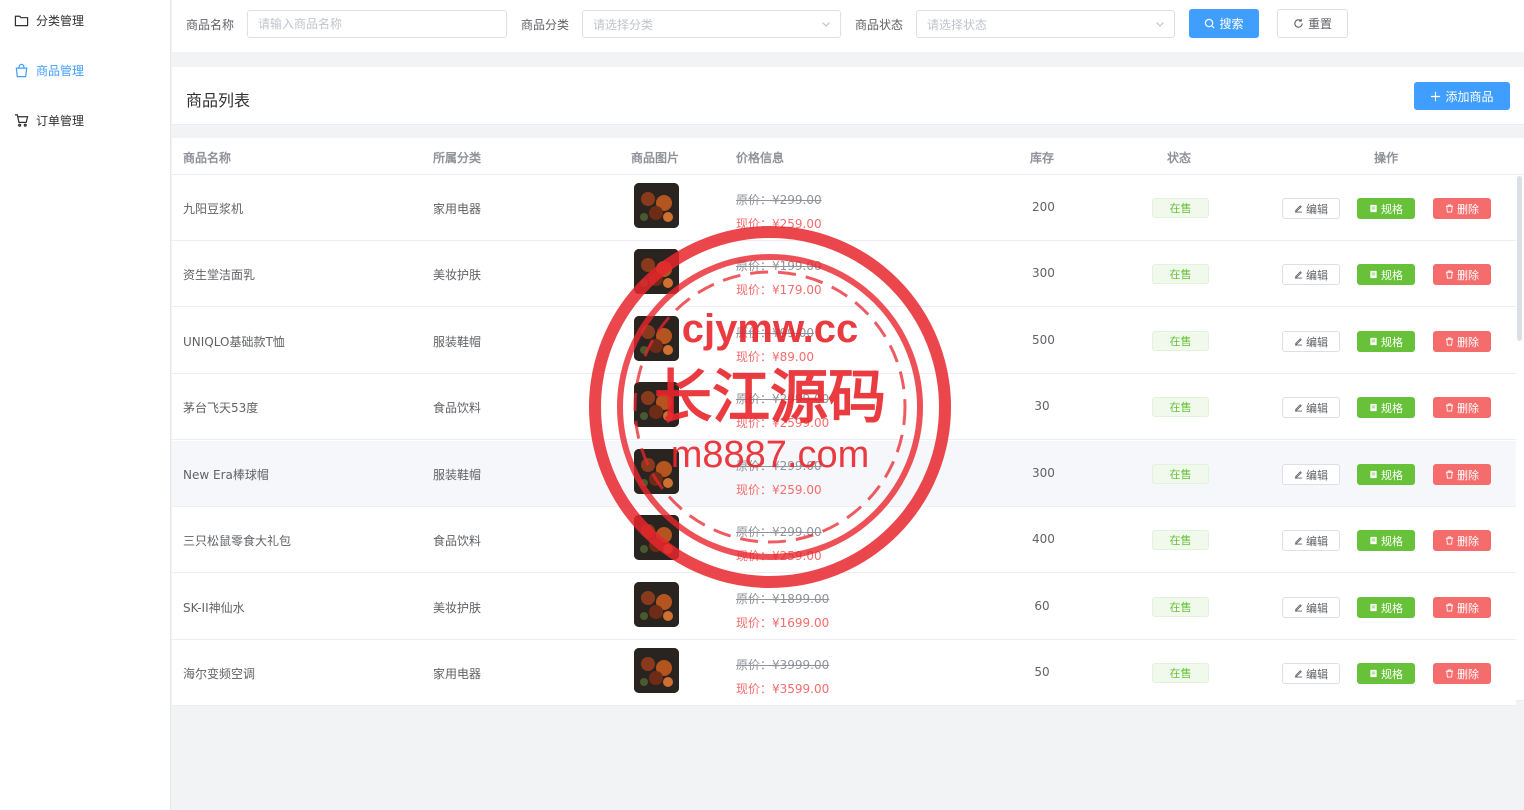  I want to click on header-name: 商品名称, so click(207, 158).